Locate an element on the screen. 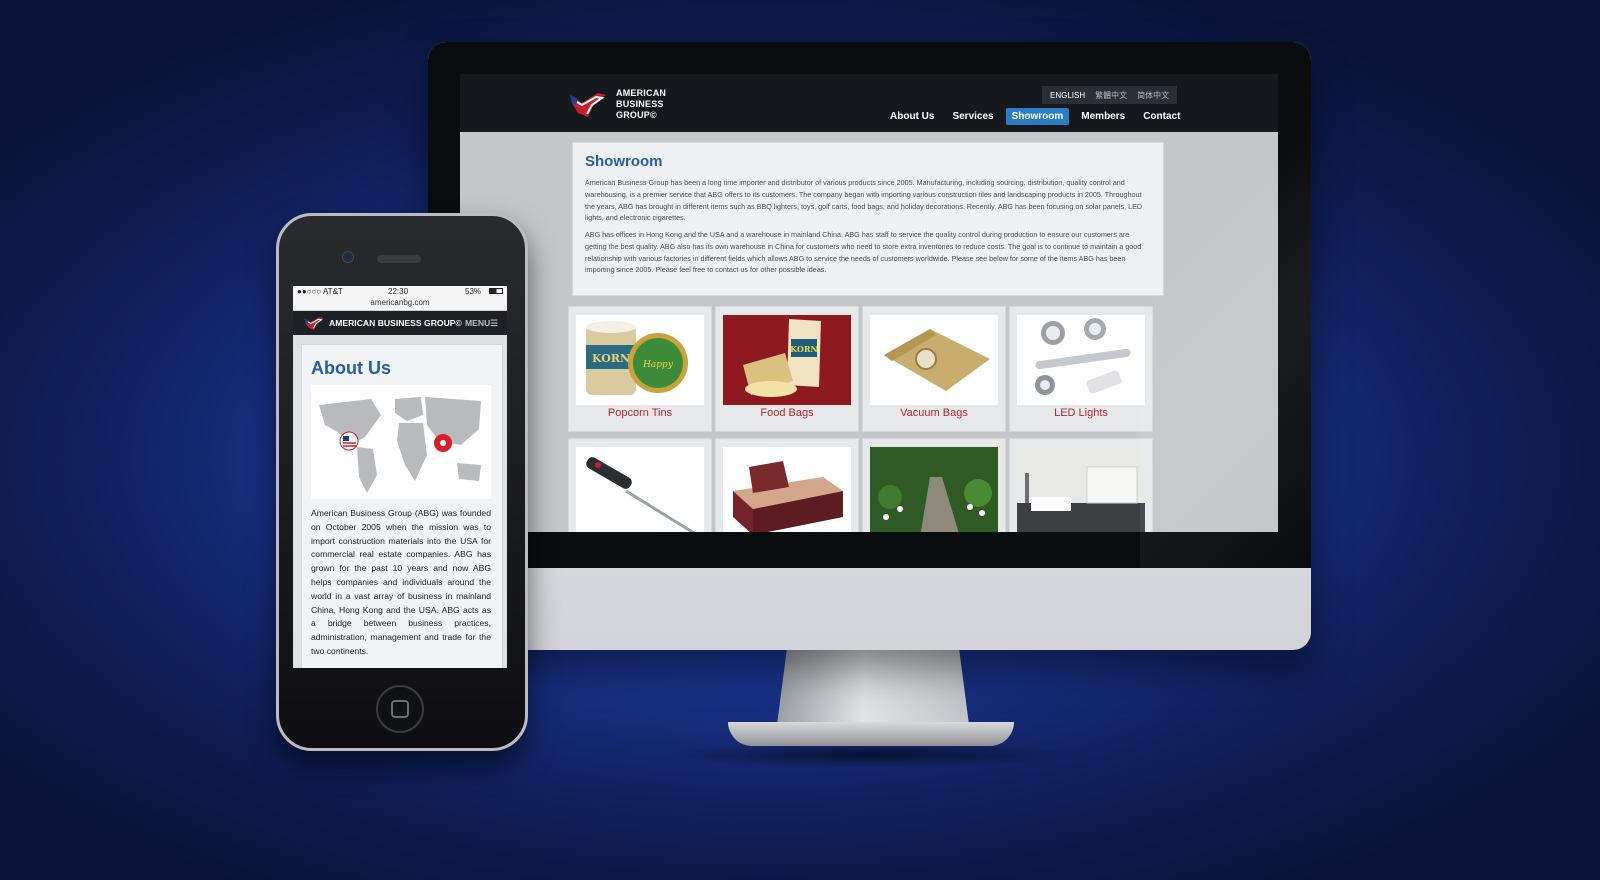 Image resolution: width=1600 pixels, height=880 pixels. site-logo: AMERICAN BUSINESS GROUP© is located at coordinates (623, 104).